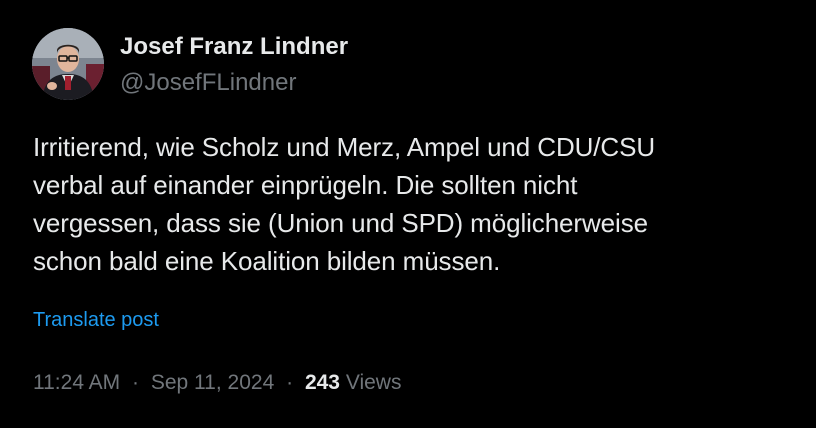 This screenshot has height=428, width=816. What do you see at coordinates (76, 382) in the screenshot?
I see `post-time: 11:24 AM` at bounding box center [76, 382].